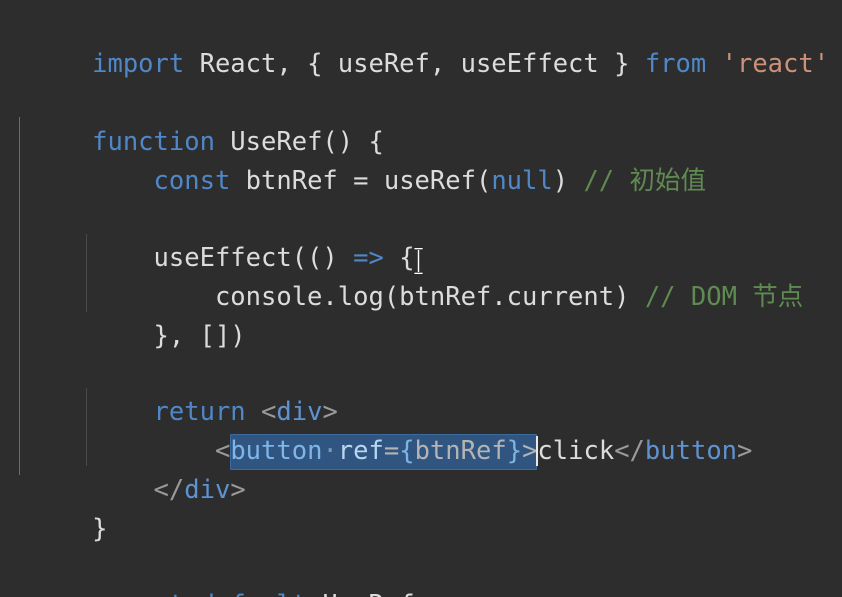 The image size is (842, 597). What do you see at coordinates (421, 506) in the screenshot?
I see `code-line-function-close: }` at bounding box center [421, 506].